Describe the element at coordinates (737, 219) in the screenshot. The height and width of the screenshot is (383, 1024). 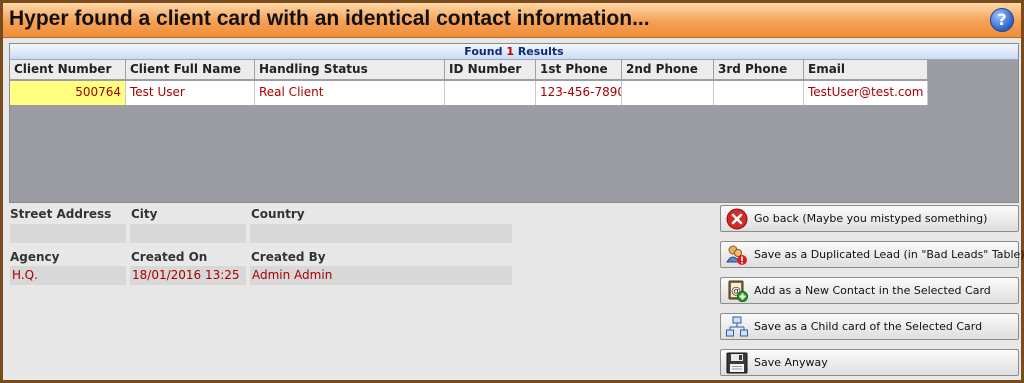
I see `cancel-icon` at that location.